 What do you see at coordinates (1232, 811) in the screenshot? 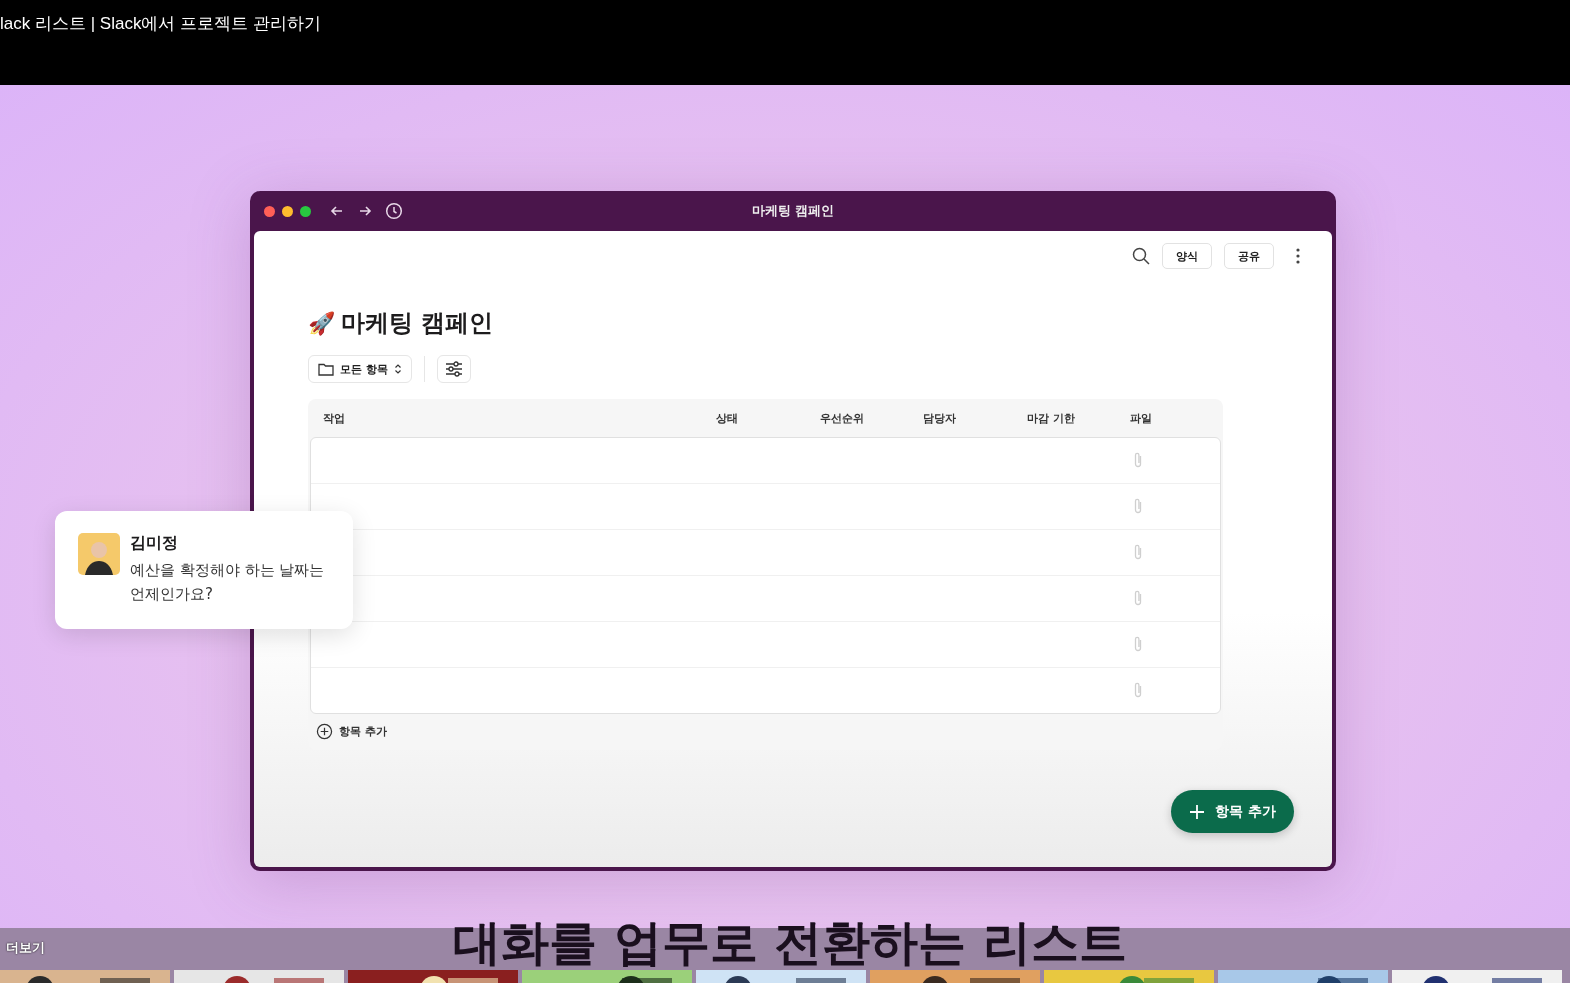
I see `add-item-button: 항목 추가` at bounding box center [1232, 811].